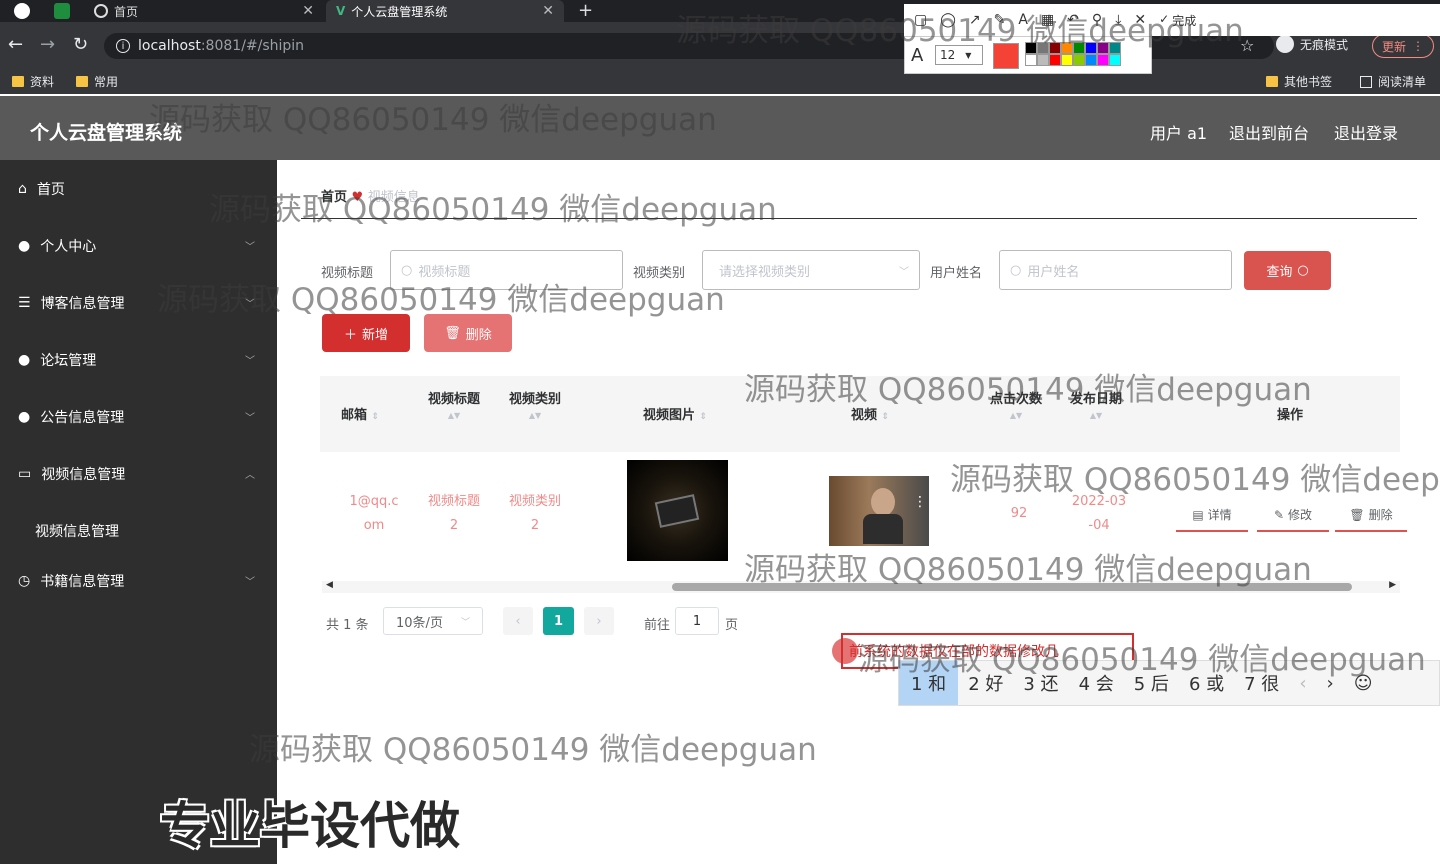 This screenshot has width=1440, height=864. I want to click on clock-icon: ◷, so click(24, 580).